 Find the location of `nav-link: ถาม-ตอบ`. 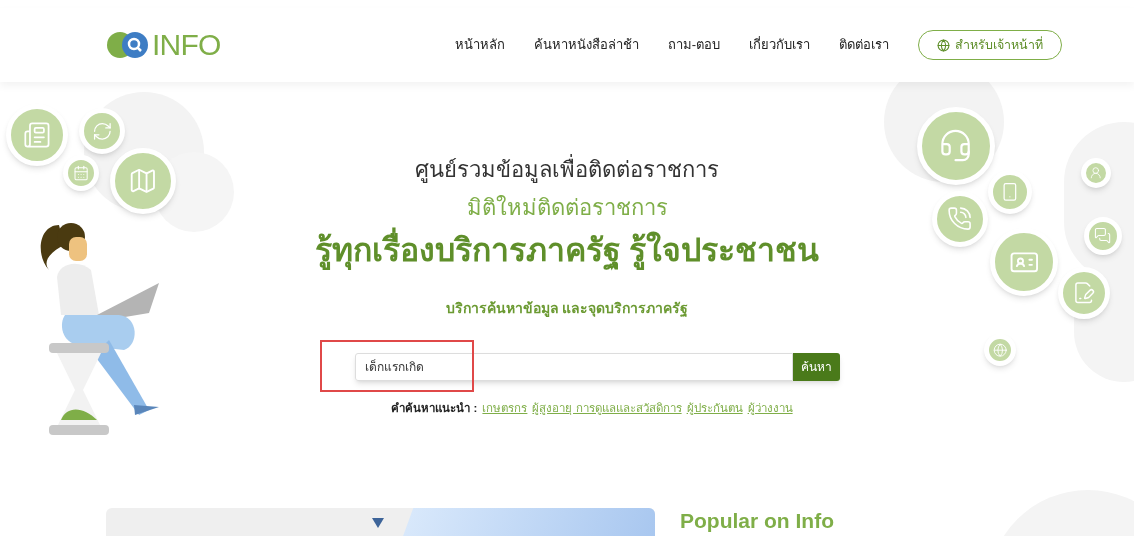

nav-link: ถาม-ตอบ is located at coordinates (693, 45).